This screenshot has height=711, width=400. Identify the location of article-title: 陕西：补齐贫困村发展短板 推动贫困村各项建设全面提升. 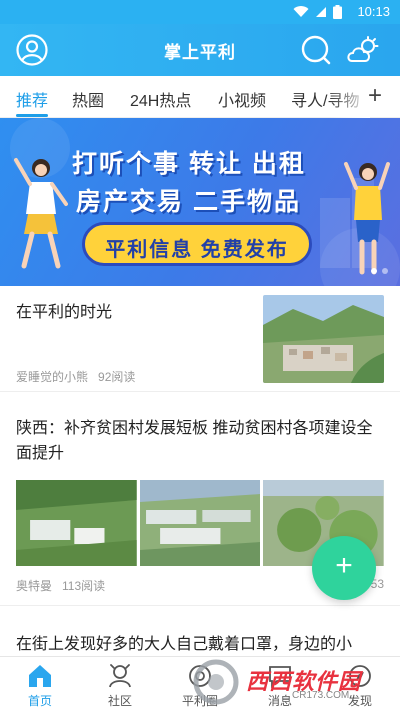
(194, 441).